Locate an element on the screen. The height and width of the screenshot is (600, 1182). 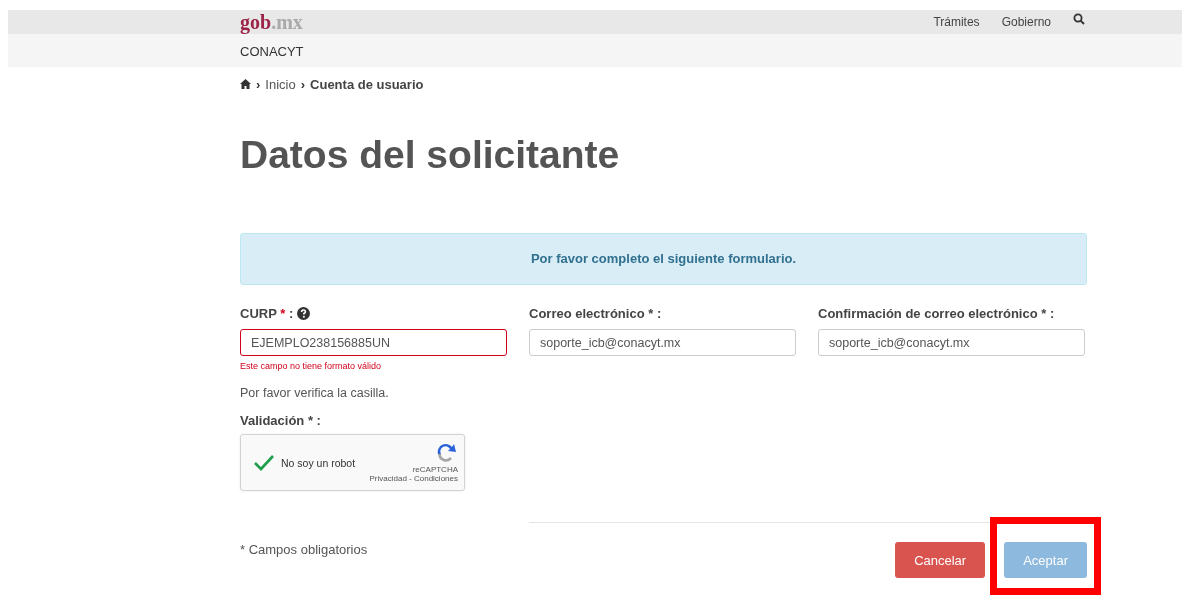
check-icon is located at coordinates (264, 462).